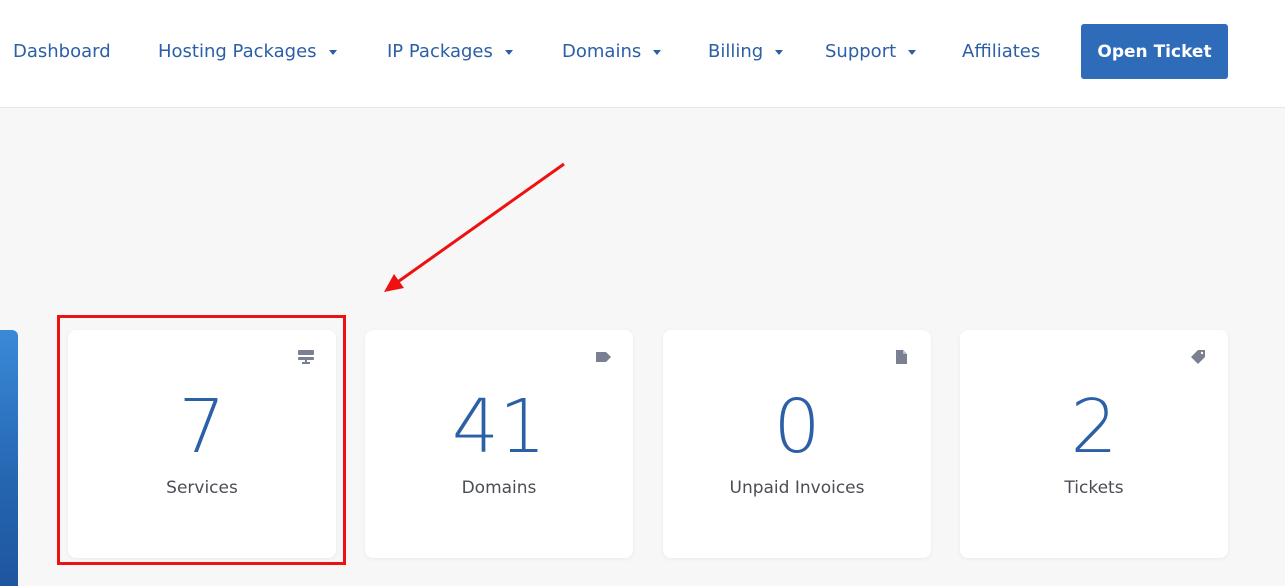  What do you see at coordinates (499, 488) in the screenshot?
I see `domains-label: Domains` at bounding box center [499, 488].